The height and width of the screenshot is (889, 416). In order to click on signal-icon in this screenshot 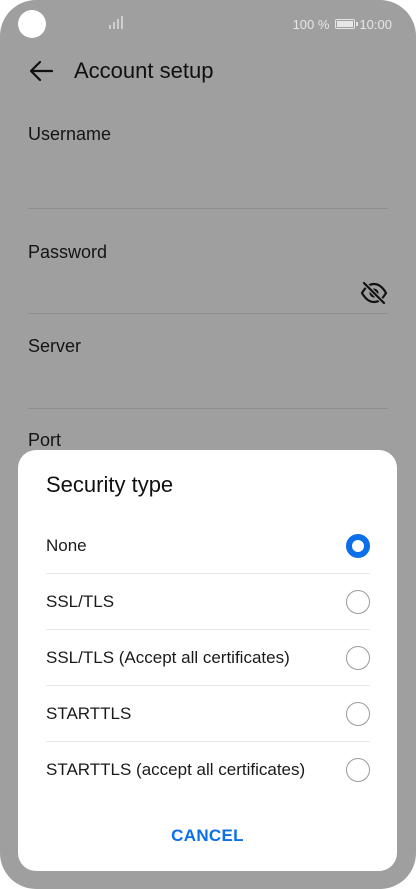, I will do `click(116, 22)`.